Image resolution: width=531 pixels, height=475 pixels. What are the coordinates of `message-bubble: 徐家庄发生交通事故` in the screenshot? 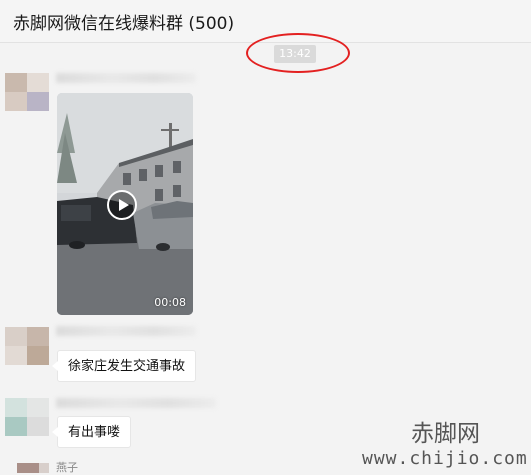 It's located at (124, 366).